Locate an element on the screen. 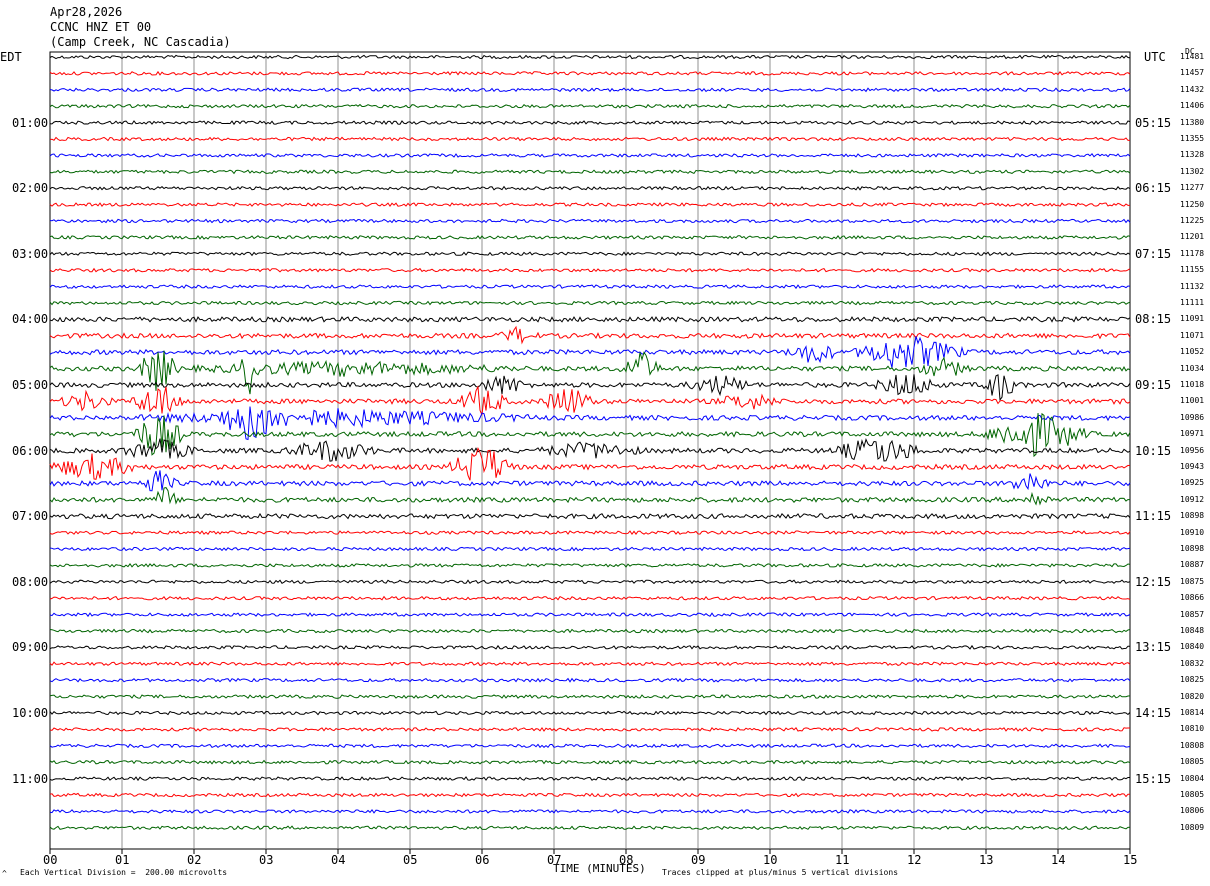 The width and height of the screenshot is (1210, 886). x-tick-label: 09 is located at coordinates (698, 860).